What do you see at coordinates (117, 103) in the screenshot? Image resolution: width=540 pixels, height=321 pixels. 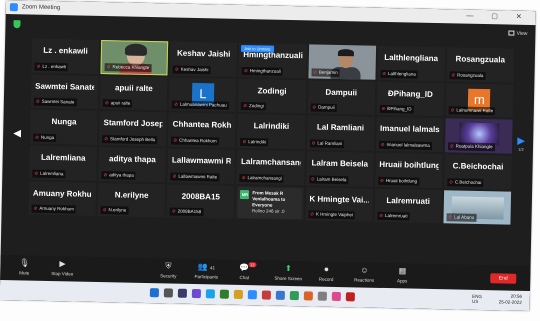 I see `participant-label: ⊘ apuii ralte` at bounding box center [117, 103].